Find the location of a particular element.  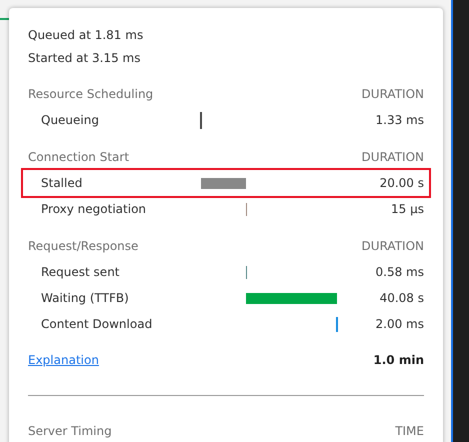

section-title: Request/Response is located at coordinates (83, 246).